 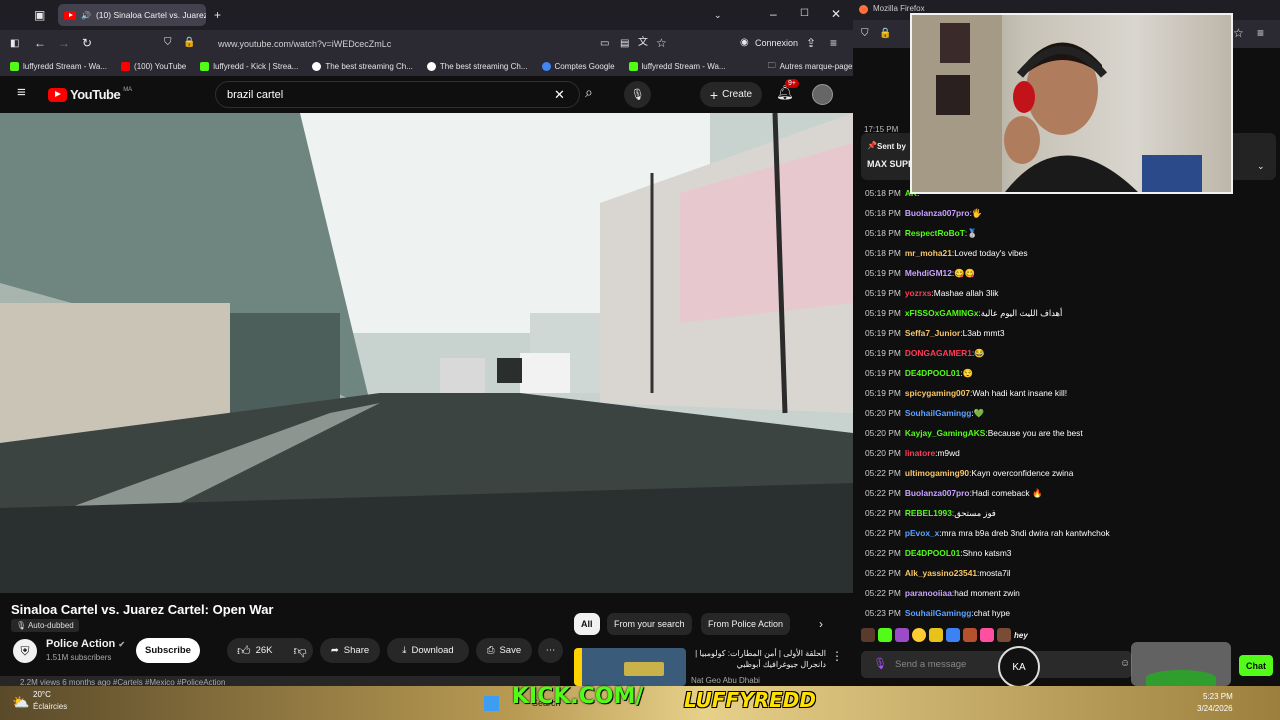 I want to click on translate-icon: 文, so click(x=643, y=43).